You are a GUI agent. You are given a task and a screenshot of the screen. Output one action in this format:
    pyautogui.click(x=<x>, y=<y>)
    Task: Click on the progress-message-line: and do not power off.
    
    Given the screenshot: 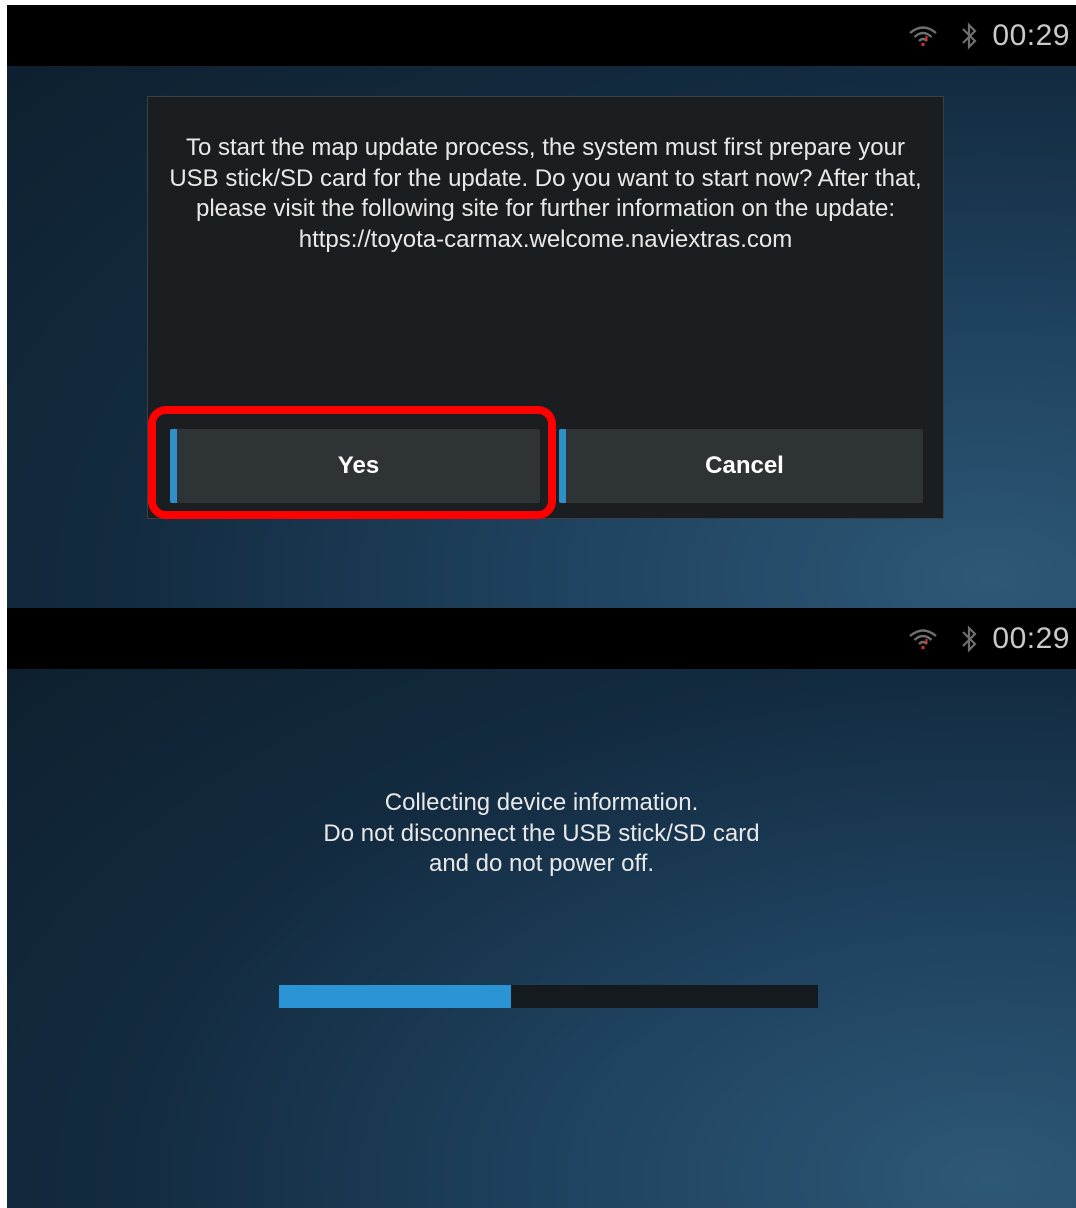 What is the action you would take?
    pyautogui.click(x=541, y=863)
    